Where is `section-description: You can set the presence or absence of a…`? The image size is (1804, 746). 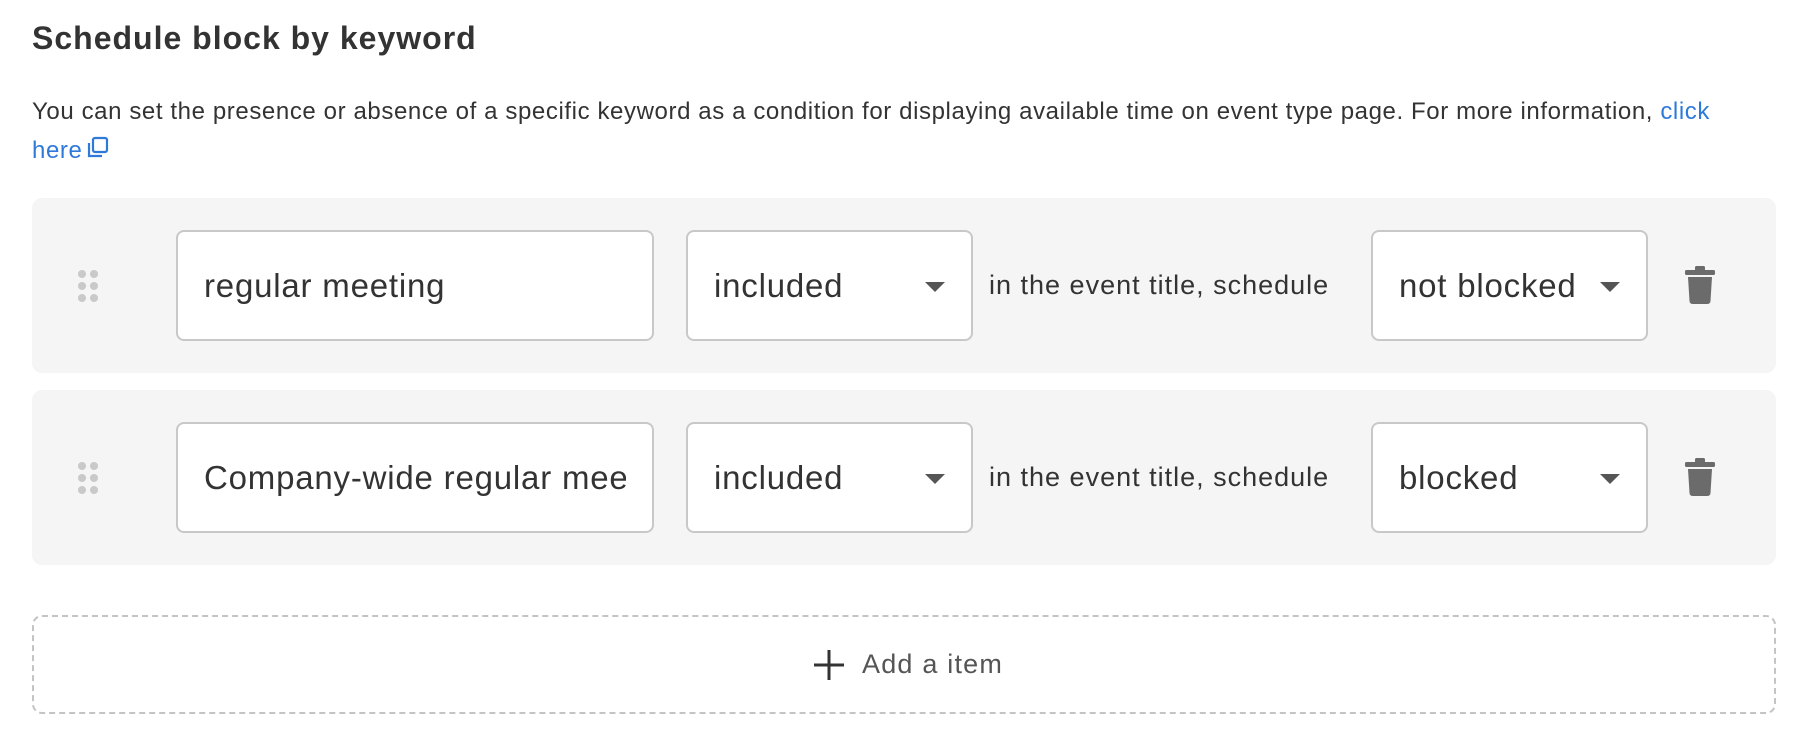
section-description: You can set the presence or absence of a… is located at coordinates (882, 131).